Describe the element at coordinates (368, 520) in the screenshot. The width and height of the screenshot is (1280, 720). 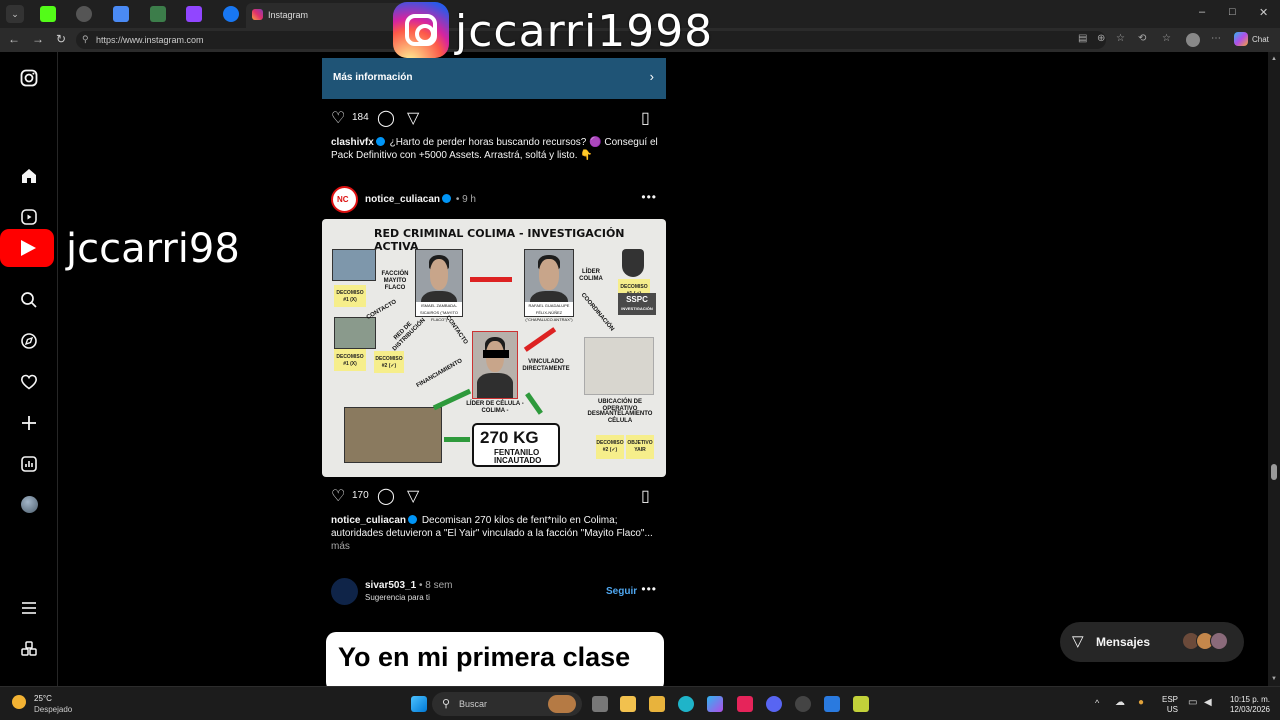
I see `caption-author: notice_culiacan` at that location.